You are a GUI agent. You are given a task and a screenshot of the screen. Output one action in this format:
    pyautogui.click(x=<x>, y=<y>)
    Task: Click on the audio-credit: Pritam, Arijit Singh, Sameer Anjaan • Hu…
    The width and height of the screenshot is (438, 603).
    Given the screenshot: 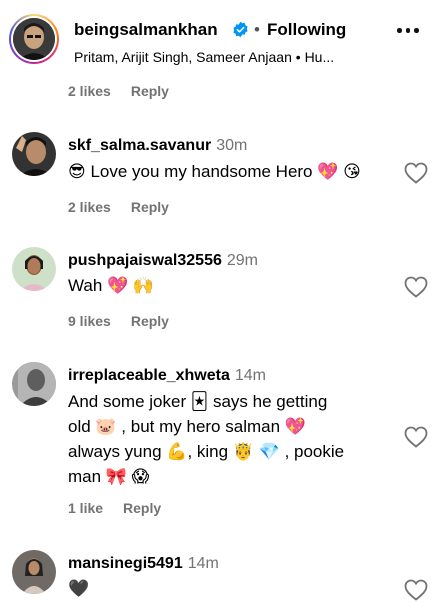 What is the action you would take?
    pyautogui.click(x=204, y=57)
    